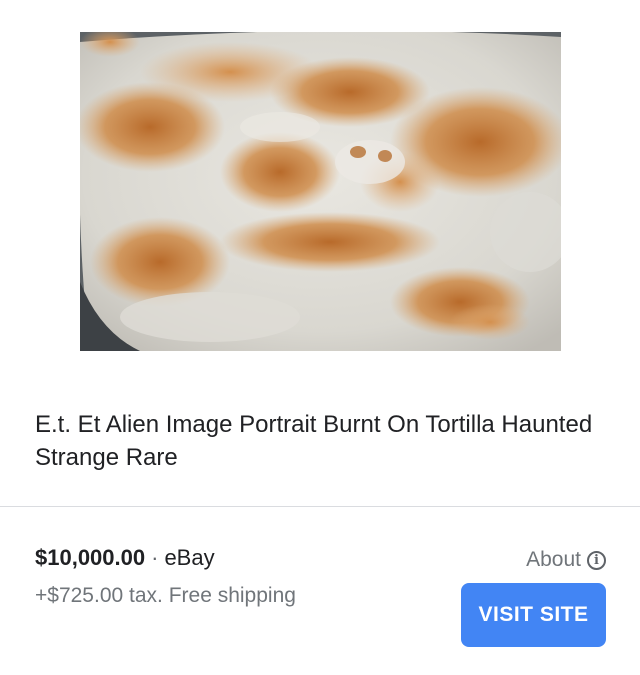  Describe the element at coordinates (189, 557) in the screenshot. I see `merchant-name: eBay` at that location.